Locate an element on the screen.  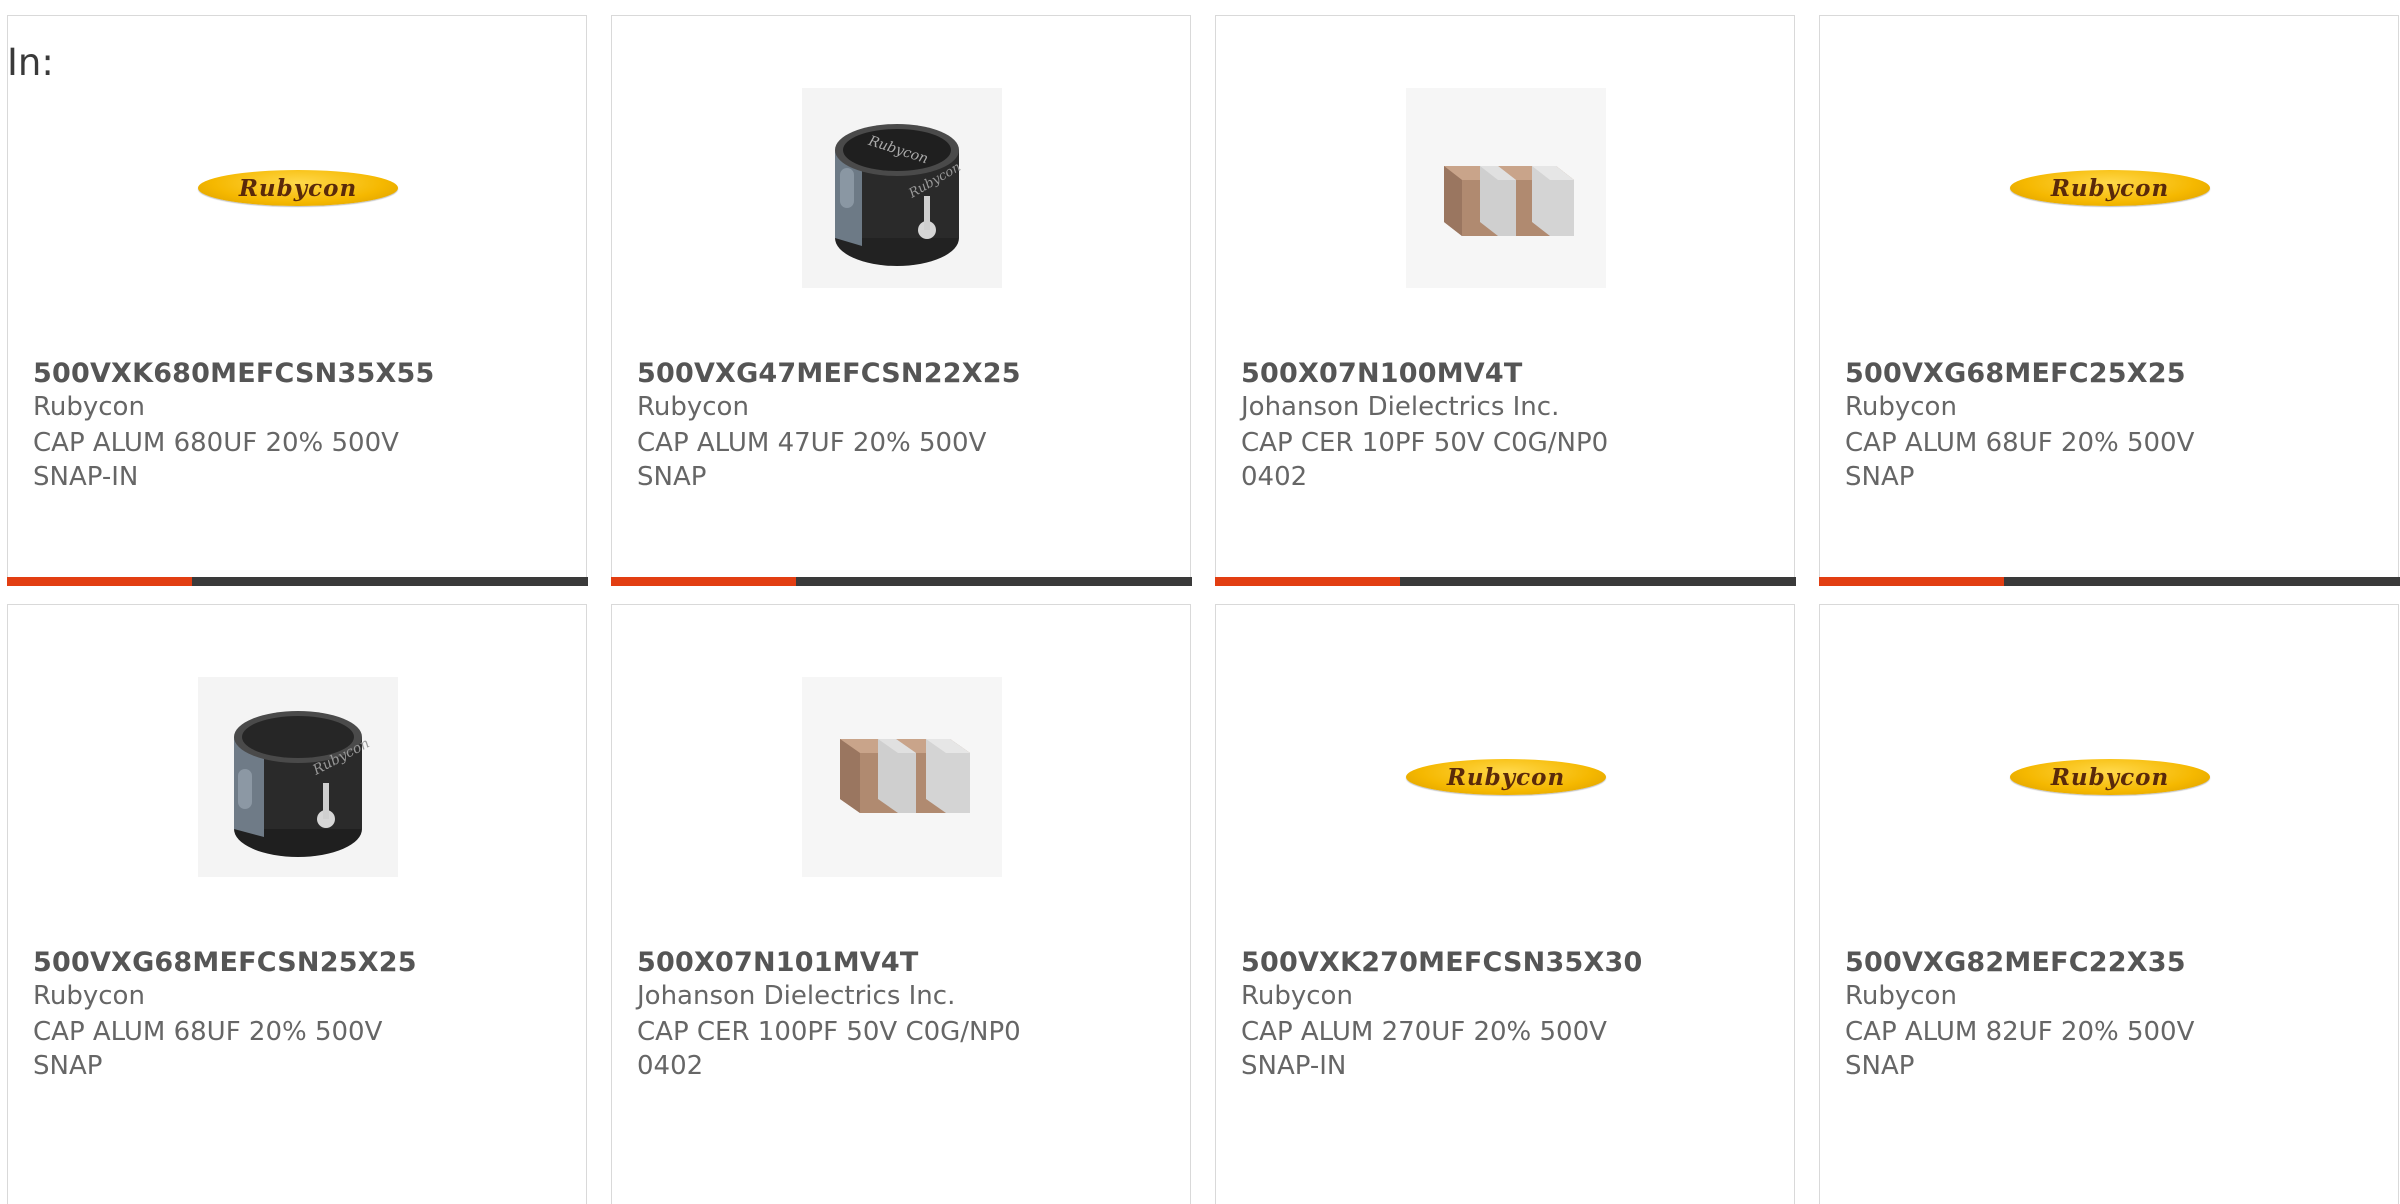
part-number: 500VXG82MEFC22X35 is located at coordinates (2015, 962).